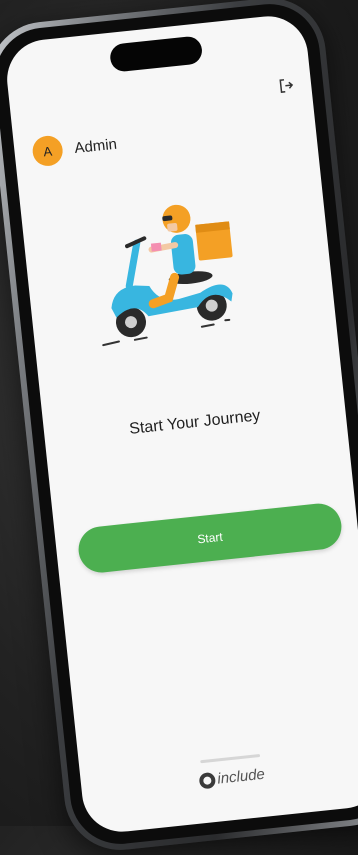 The width and height of the screenshot is (358, 855). Describe the element at coordinates (230, 758) in the screenshot. I see `home-indicator` at that location.